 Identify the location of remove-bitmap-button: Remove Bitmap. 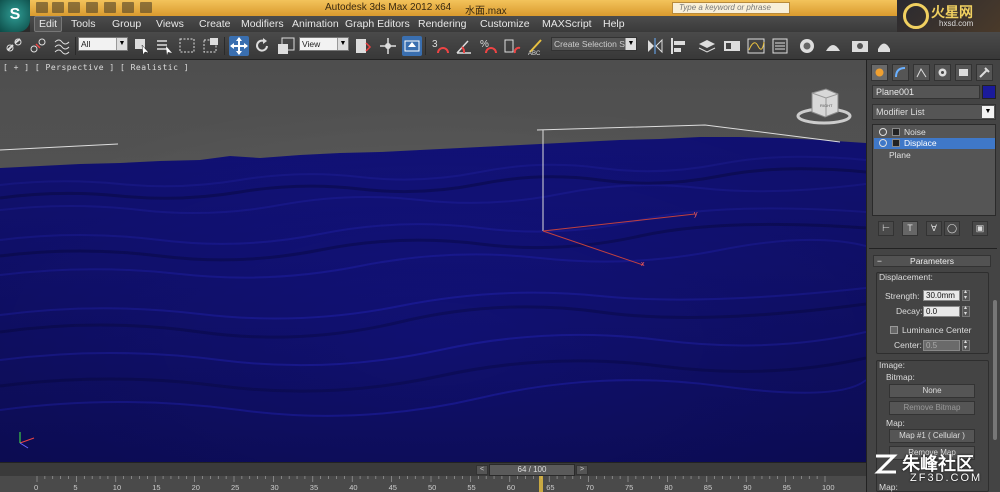
(932, 408).